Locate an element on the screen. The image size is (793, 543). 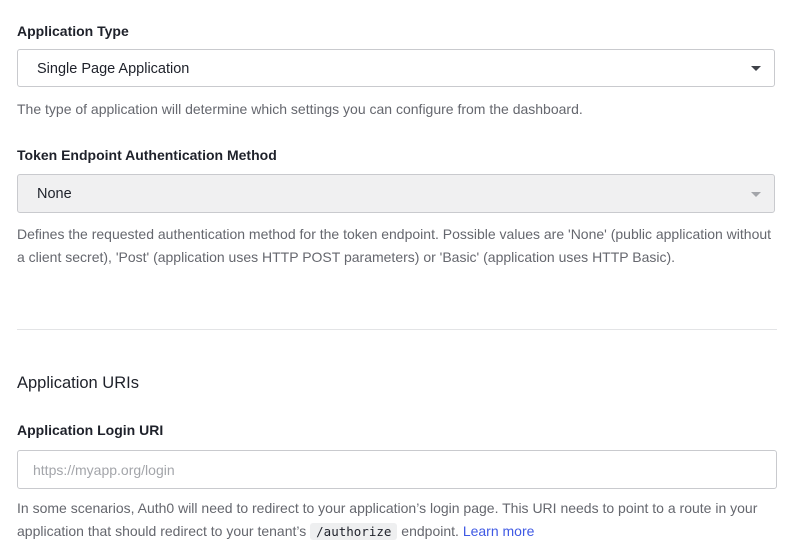
application-type-label: Application Type is located at coordinates (73, 31).